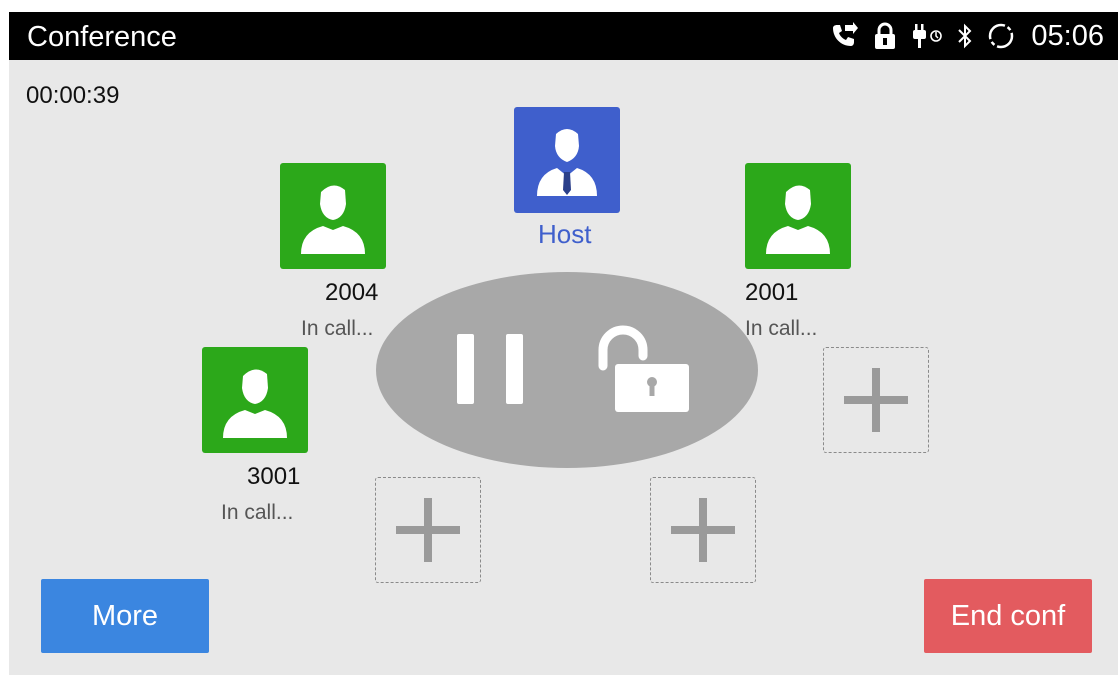 Image resolution: width=1118 pixels, height=675 pixels. I want to click on lock-button, so click(643, 369).